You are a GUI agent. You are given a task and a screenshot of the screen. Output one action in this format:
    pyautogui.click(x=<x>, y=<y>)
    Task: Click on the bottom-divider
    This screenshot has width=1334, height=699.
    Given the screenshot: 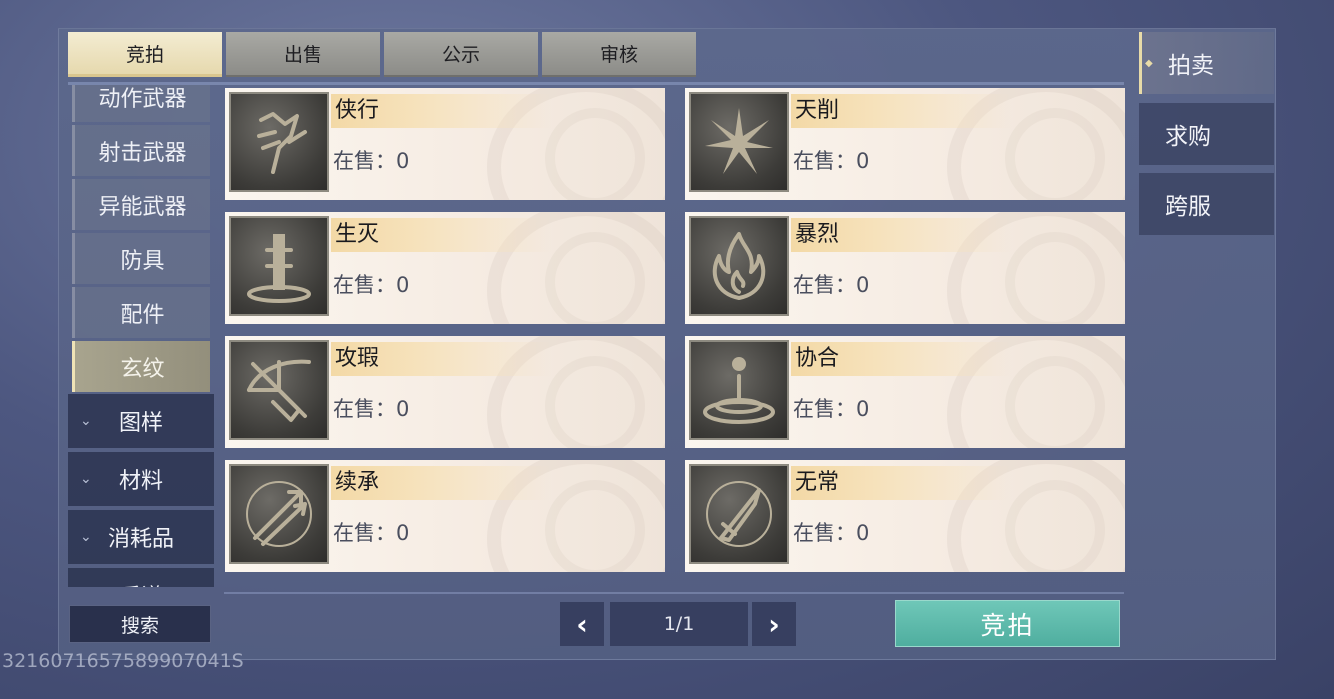 What is the action you would take?
    pyautogui.click(x=674, y=593)
    